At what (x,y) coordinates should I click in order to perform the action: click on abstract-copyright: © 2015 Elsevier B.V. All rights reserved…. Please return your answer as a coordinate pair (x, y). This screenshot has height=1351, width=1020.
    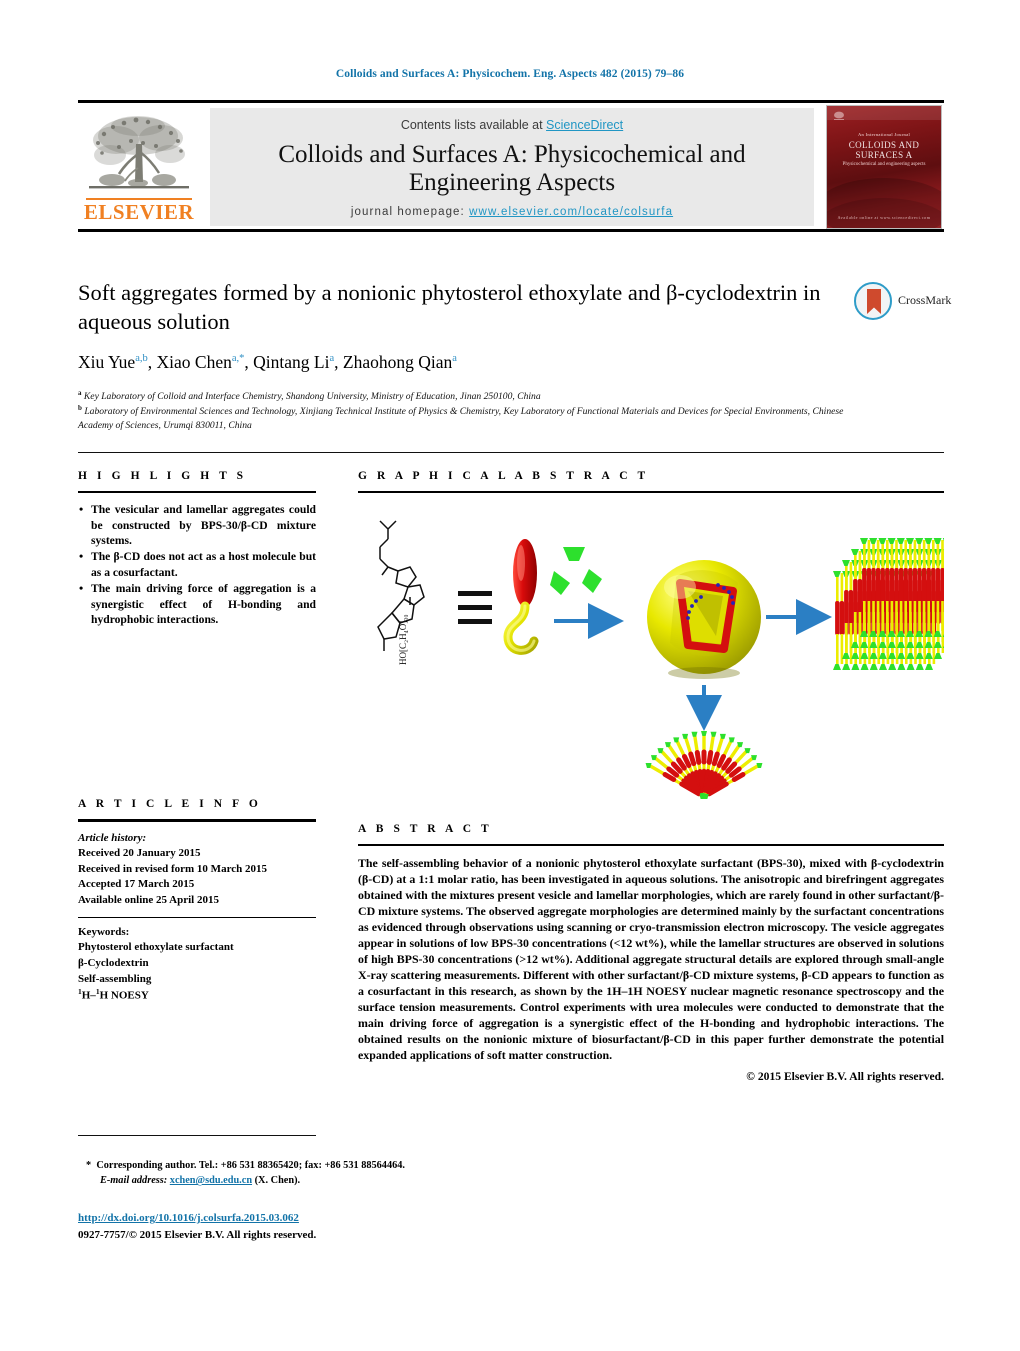
    Looking at the image, I should click on (845, 1077).